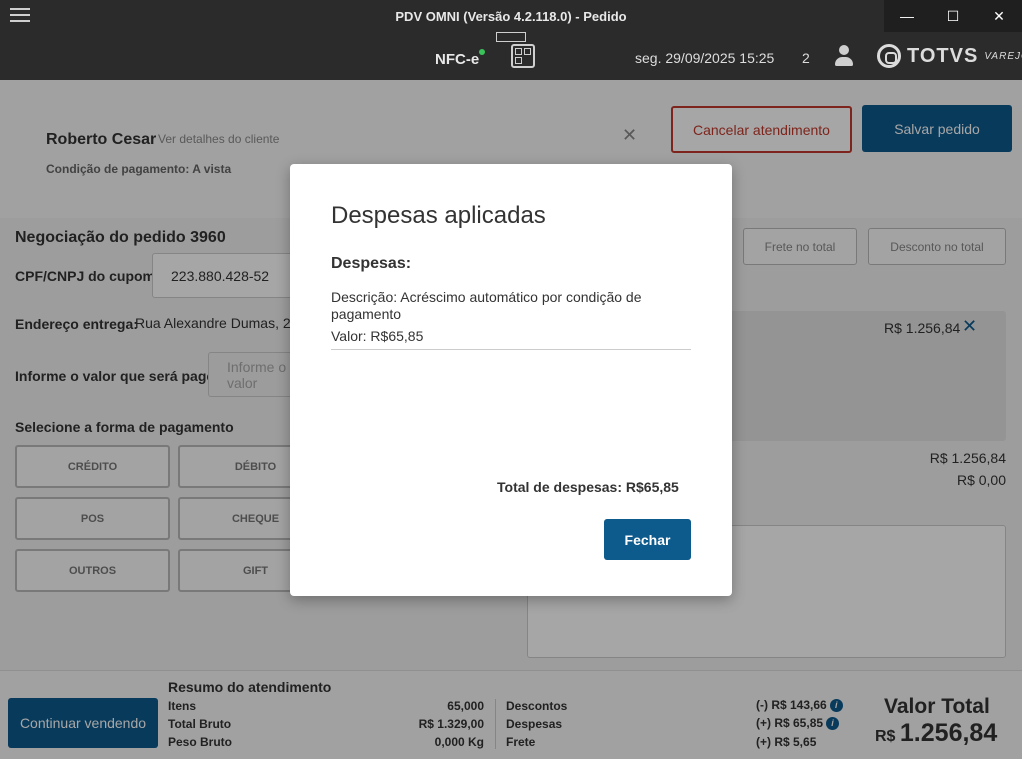  I want to click on expense-value: Valor: R$65,85, so click(377, 336).